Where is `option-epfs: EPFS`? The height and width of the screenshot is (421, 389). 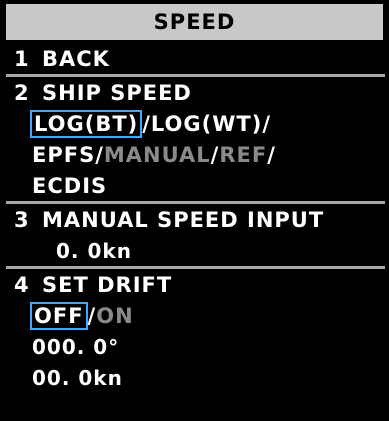
option-epfs: EPFS is located at coordinates (63, 155).